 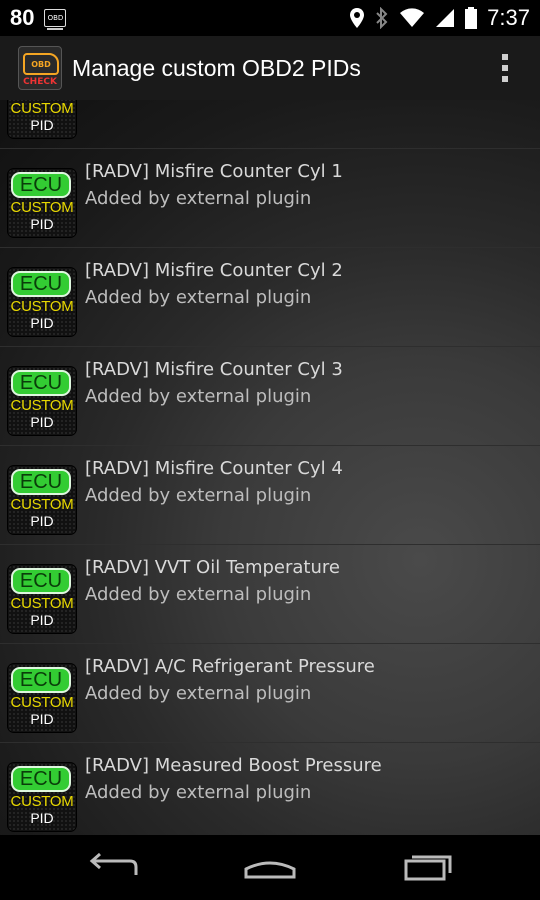 I want to click on engine-icon-label: OBD, so click(x=41, y=64).